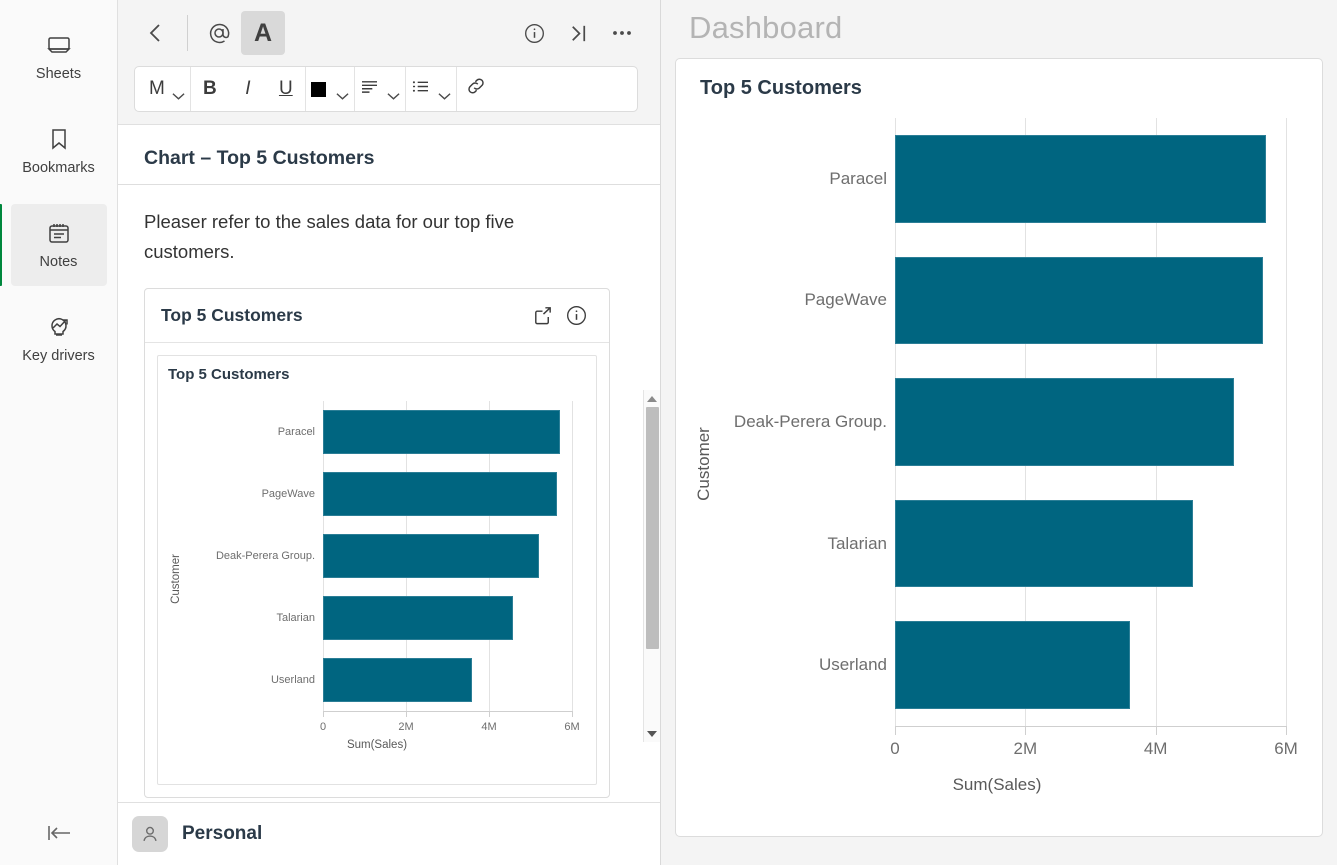 Image resolution: width=1337 pixels, height=865 pixels. I want to click on link-group, so click(476, 89).